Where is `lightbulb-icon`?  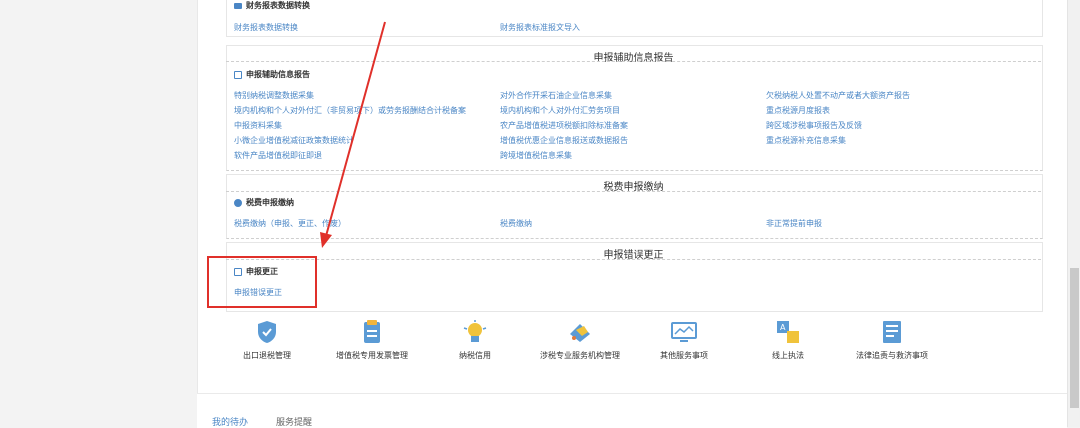 lightbulb-icon is located at coordinates (475, 331).